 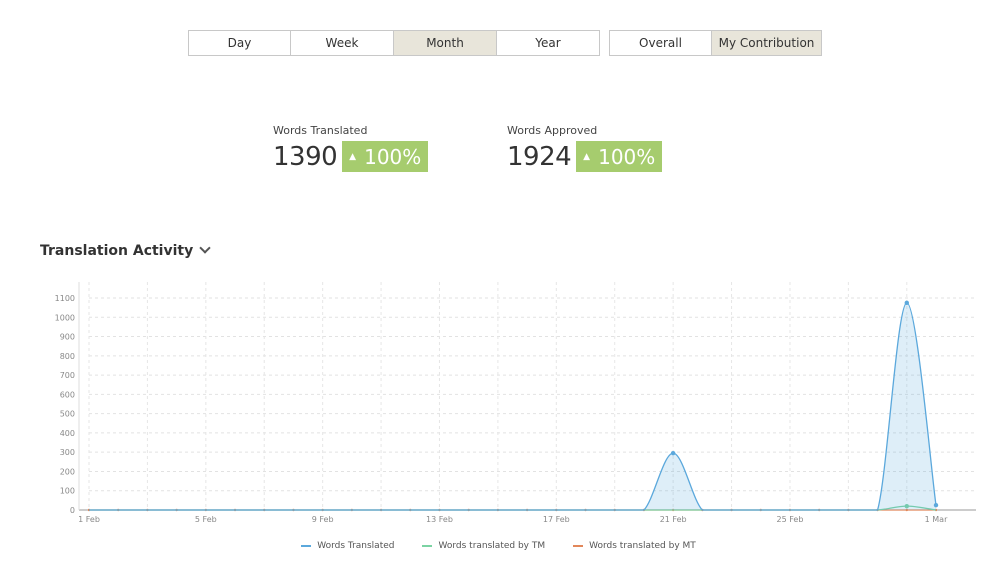 I want to click on period-month-button: Month, so click(x=445, y=43).